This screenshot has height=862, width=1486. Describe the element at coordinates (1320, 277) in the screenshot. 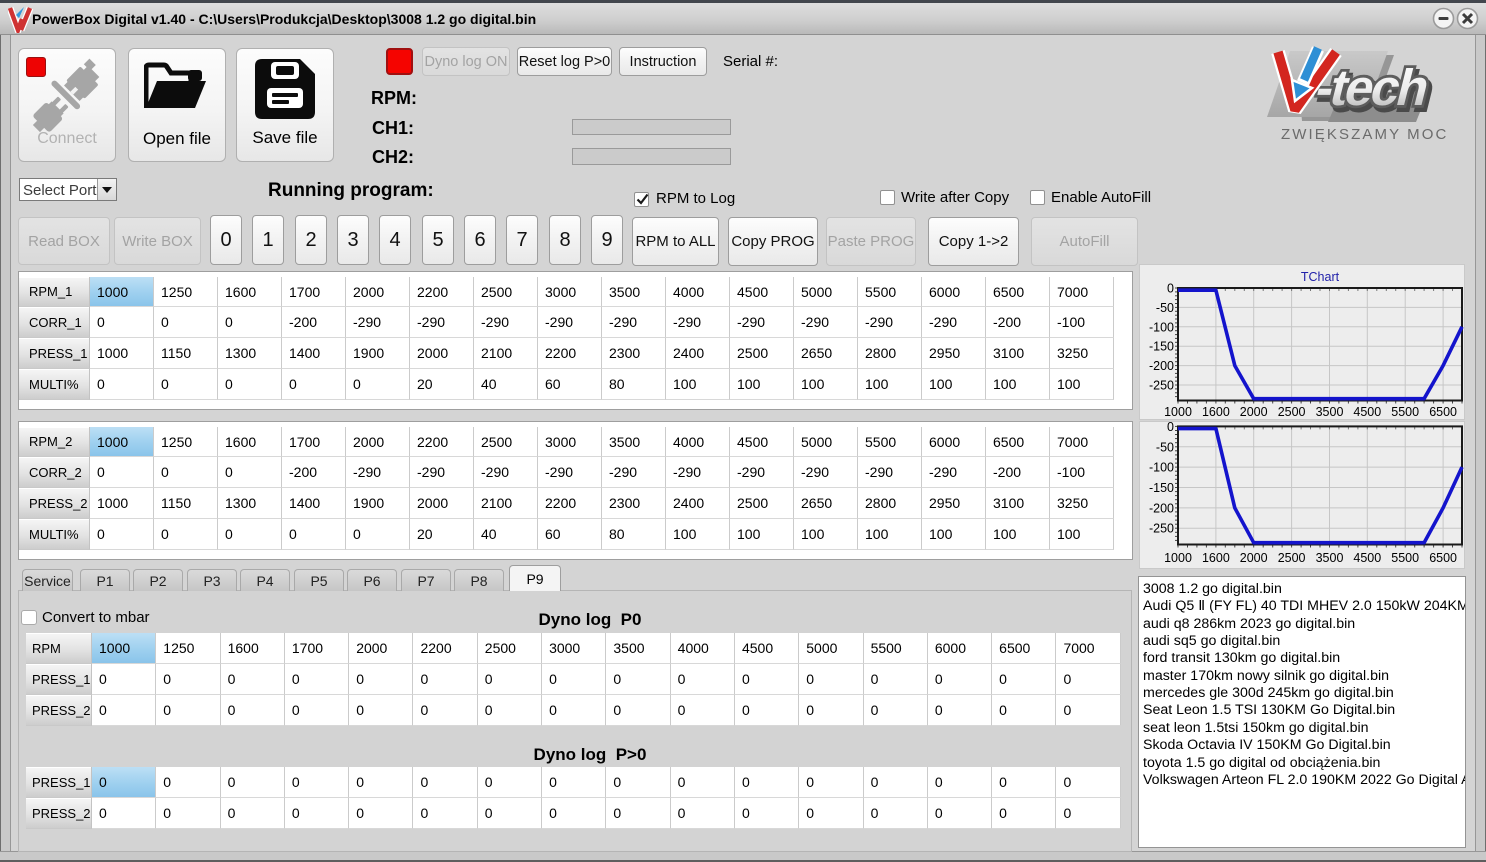

I see `svg-text: TChart` at that location.